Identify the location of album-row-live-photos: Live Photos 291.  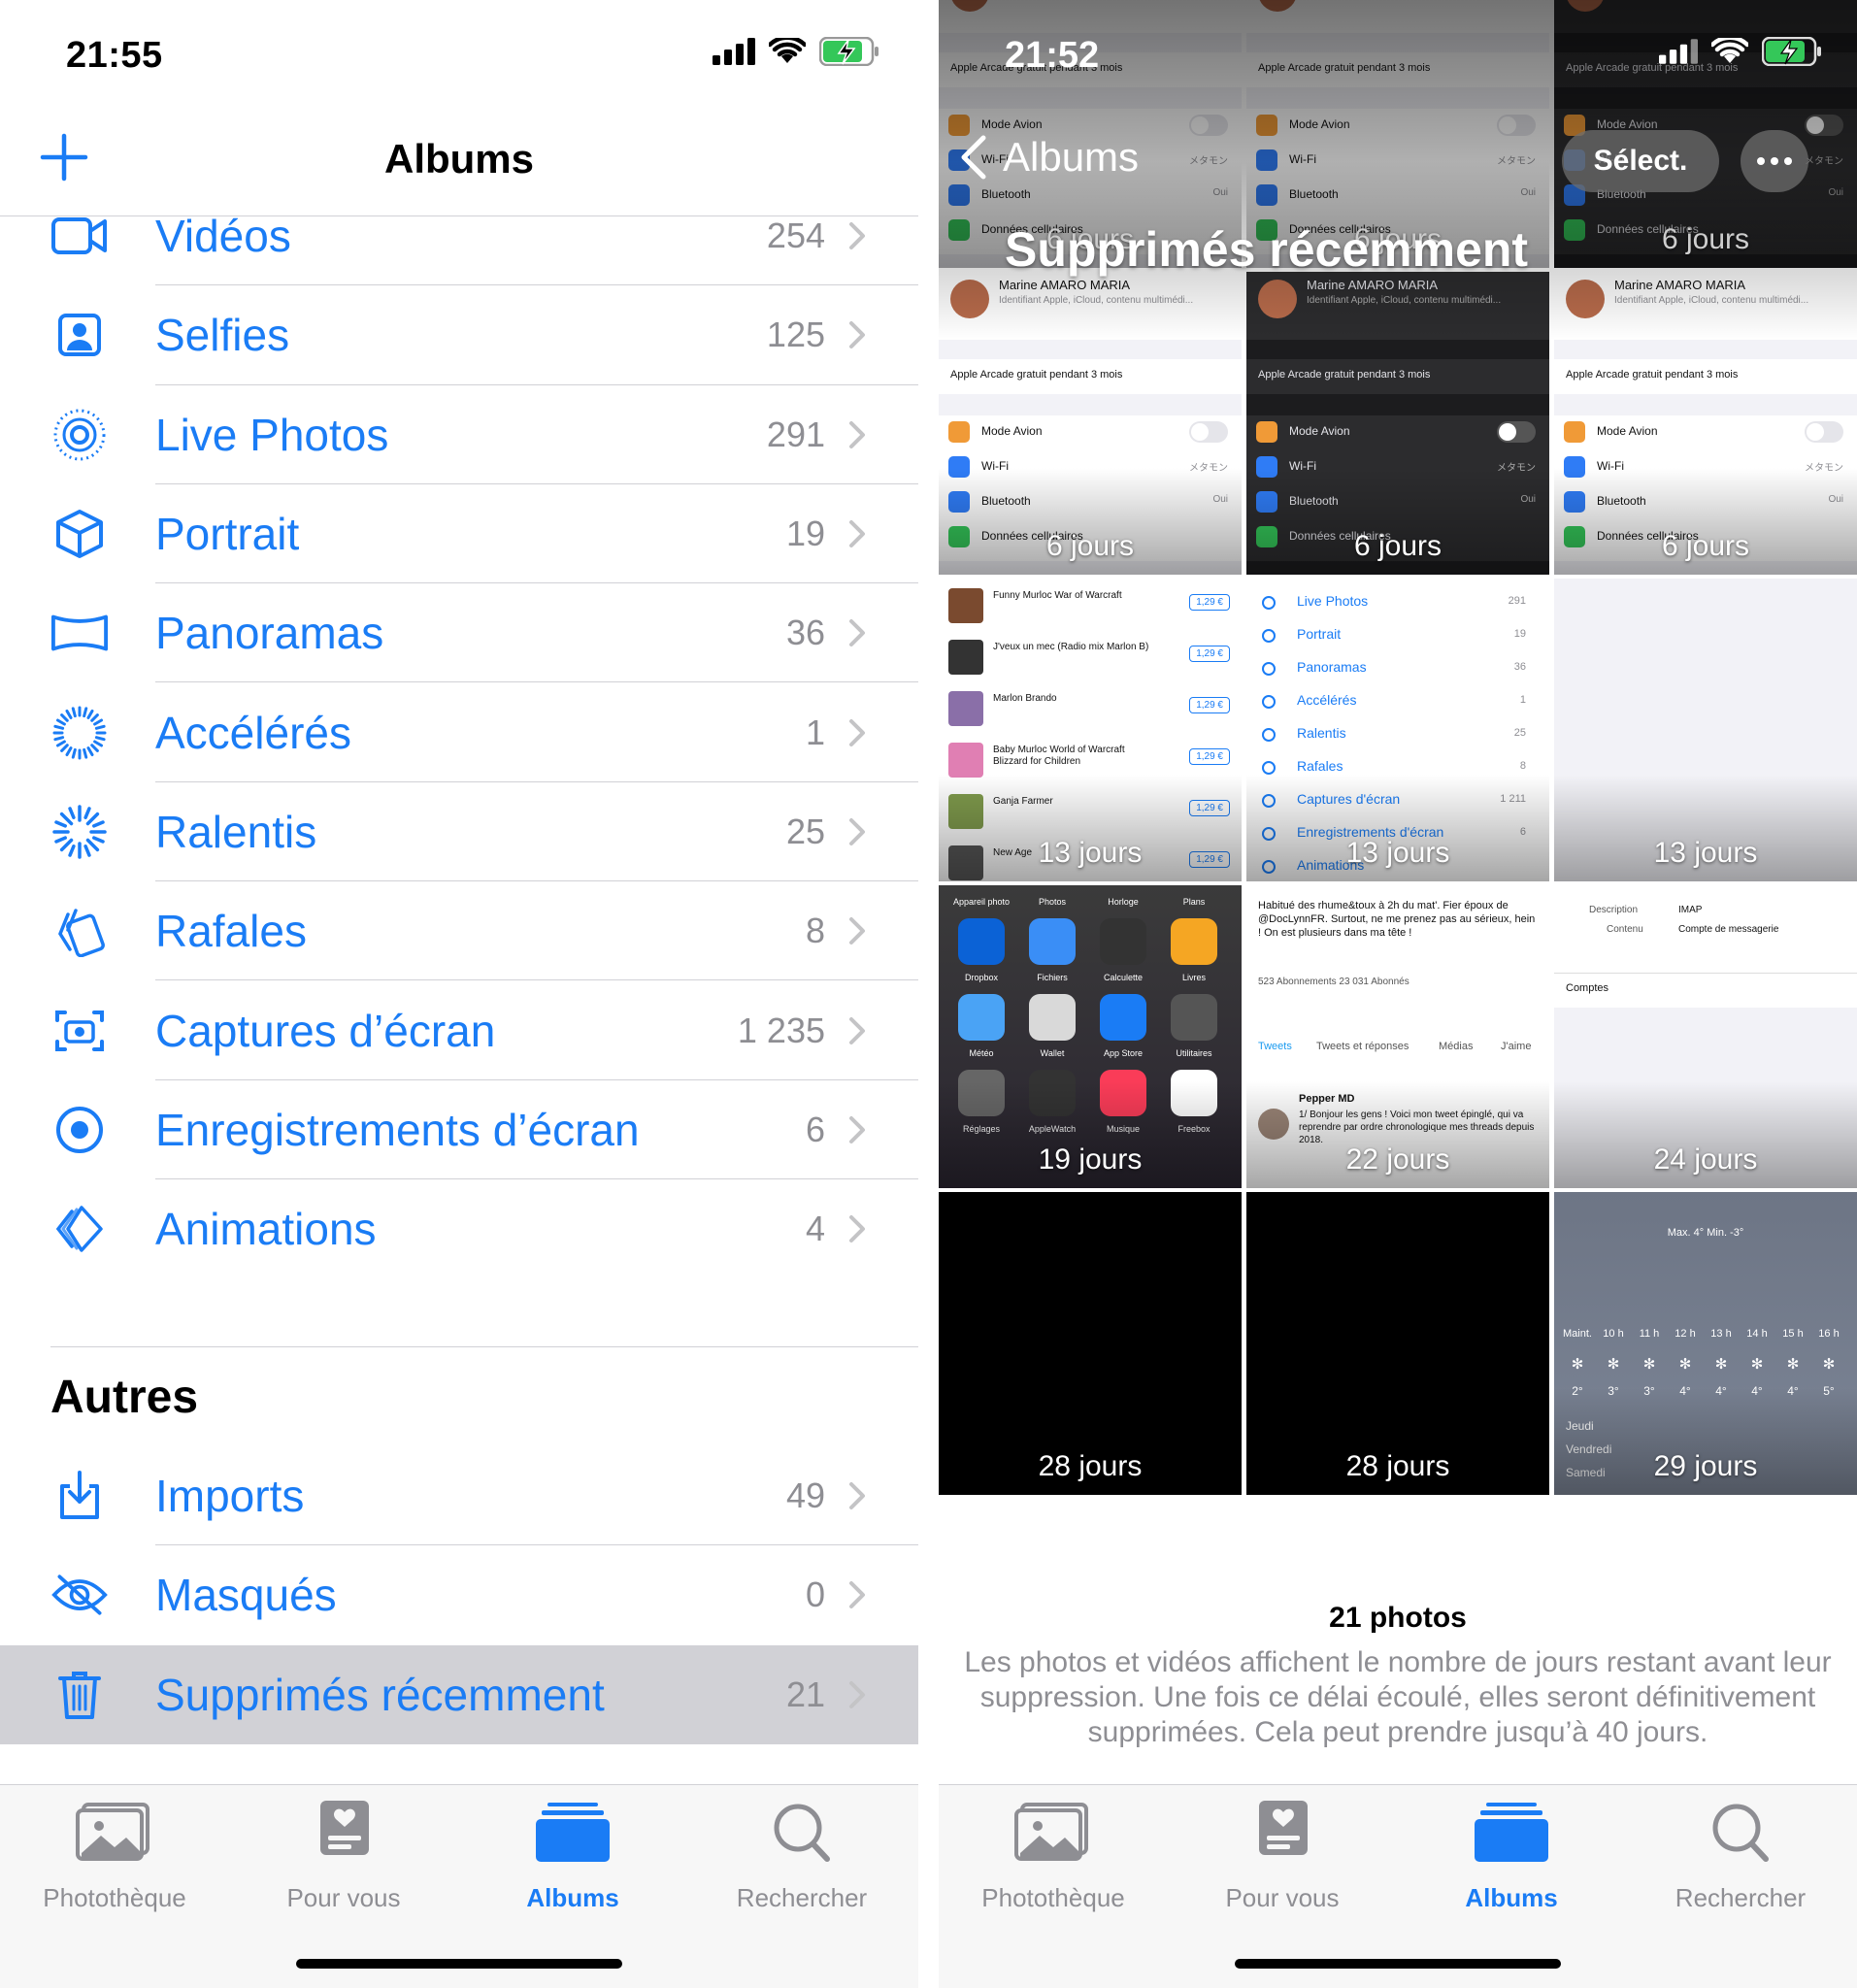
(459, 435).